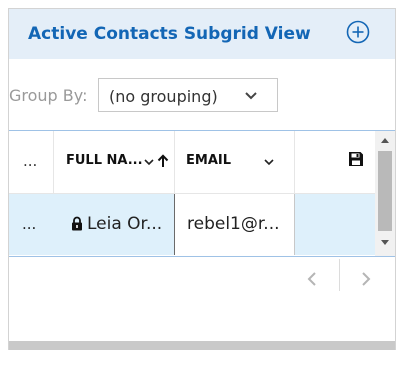 The height and width of the screenshot is (366, 406). I want to click on lock-icon, so click(77, 223).